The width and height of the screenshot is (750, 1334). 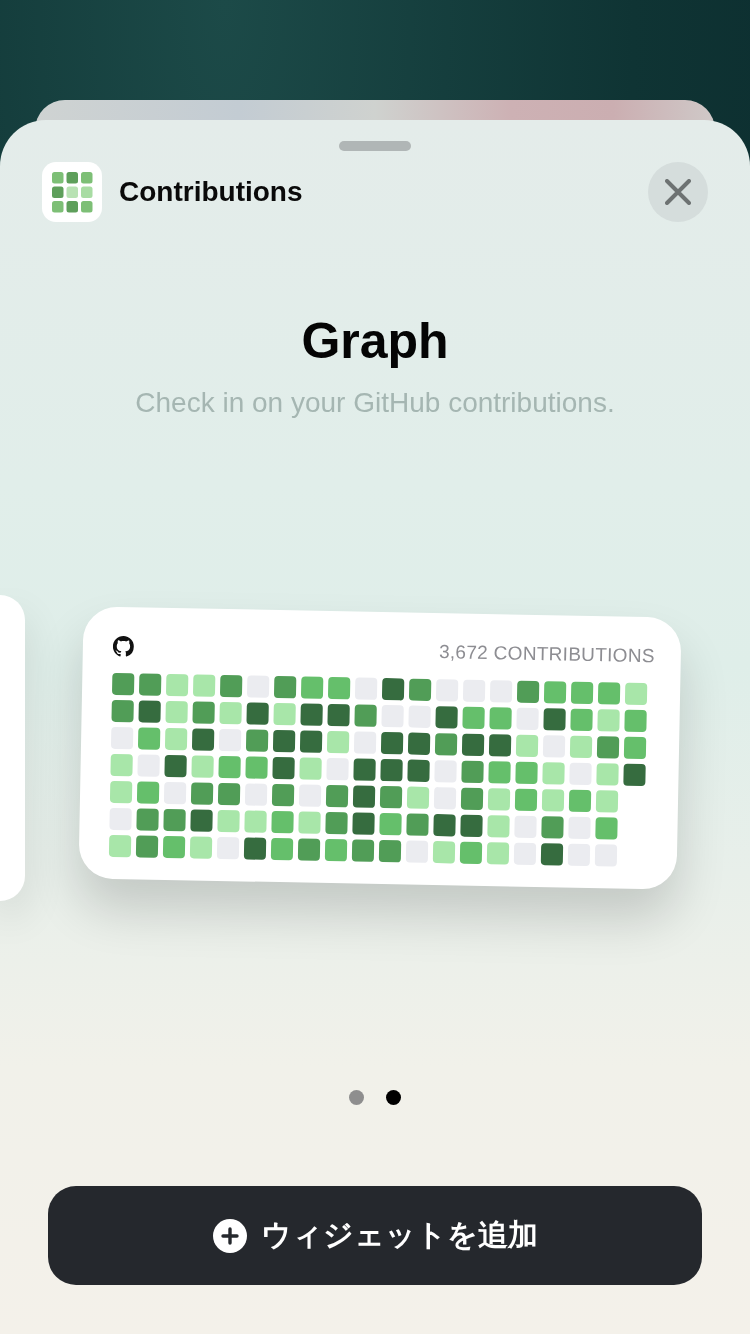 What do you see at coordinates (375, 403) in the screenshot?
I see `widget-description: Check in on your GitHub contributions.` at bounding box center [375, 403].